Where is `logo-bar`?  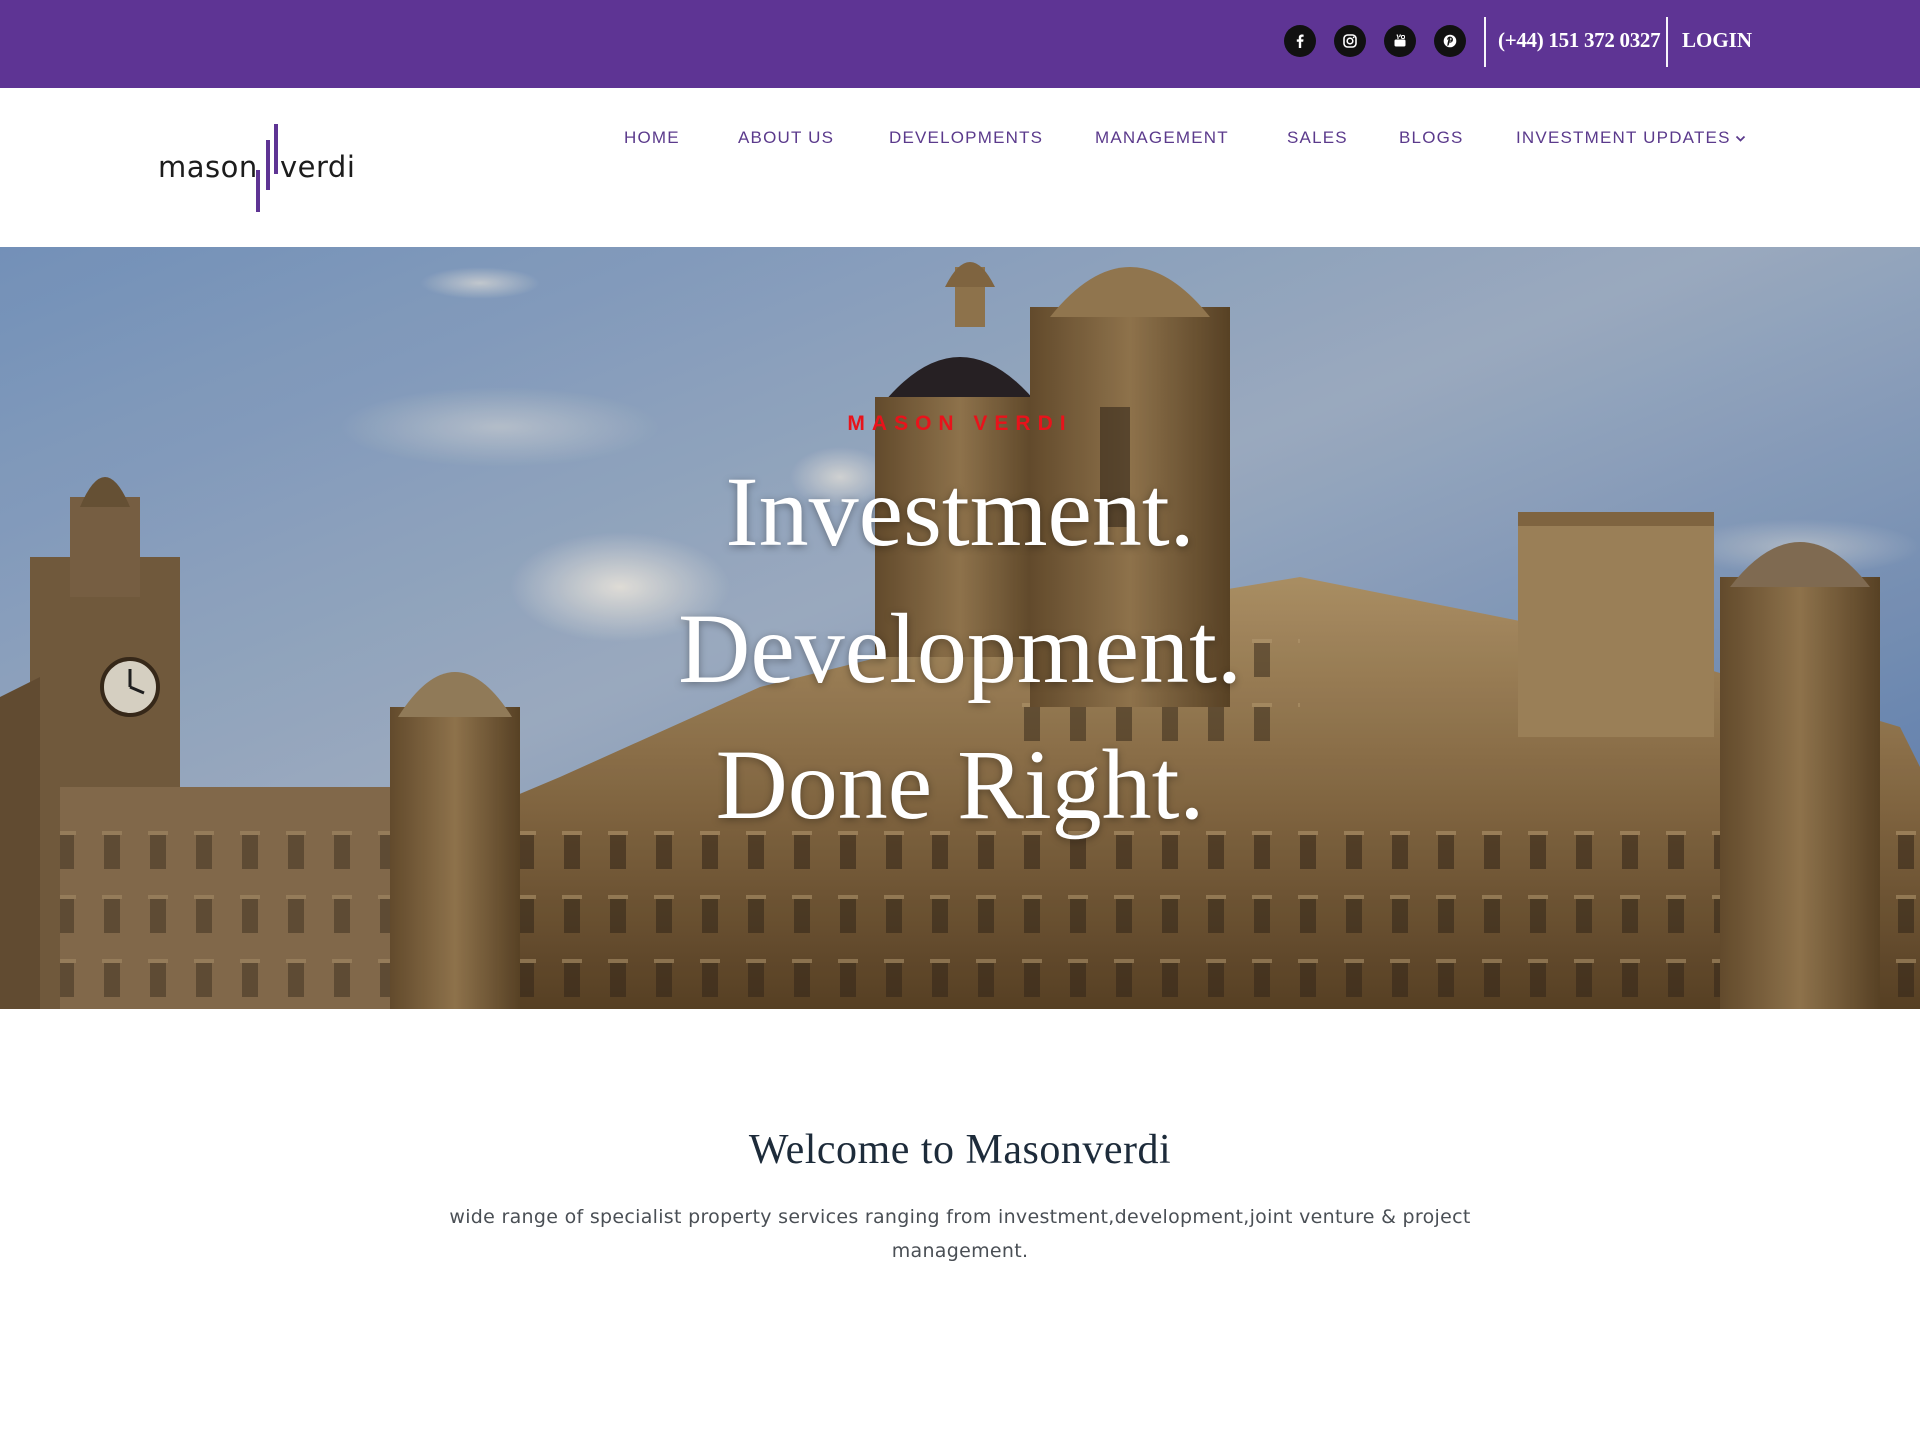
logo-bar is located at coordinates (258, 191).